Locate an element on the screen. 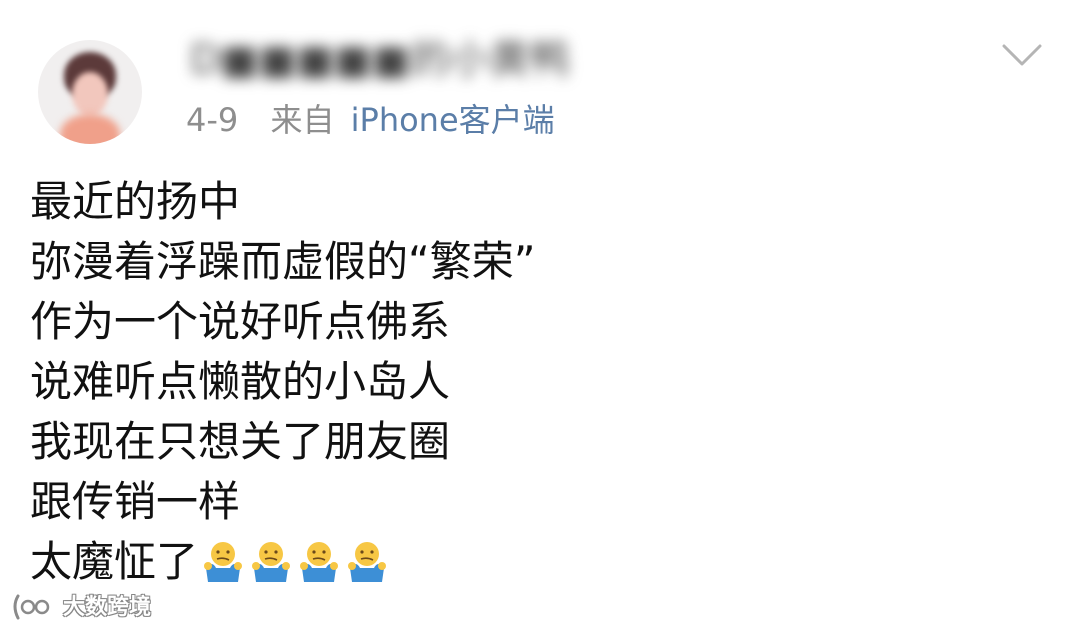  avatar is located at coordinates (90, 92).